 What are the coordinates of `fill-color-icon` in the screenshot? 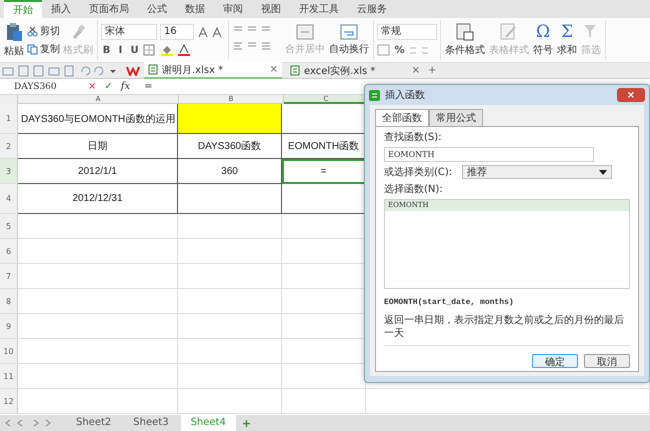 It's located at (167, 50).